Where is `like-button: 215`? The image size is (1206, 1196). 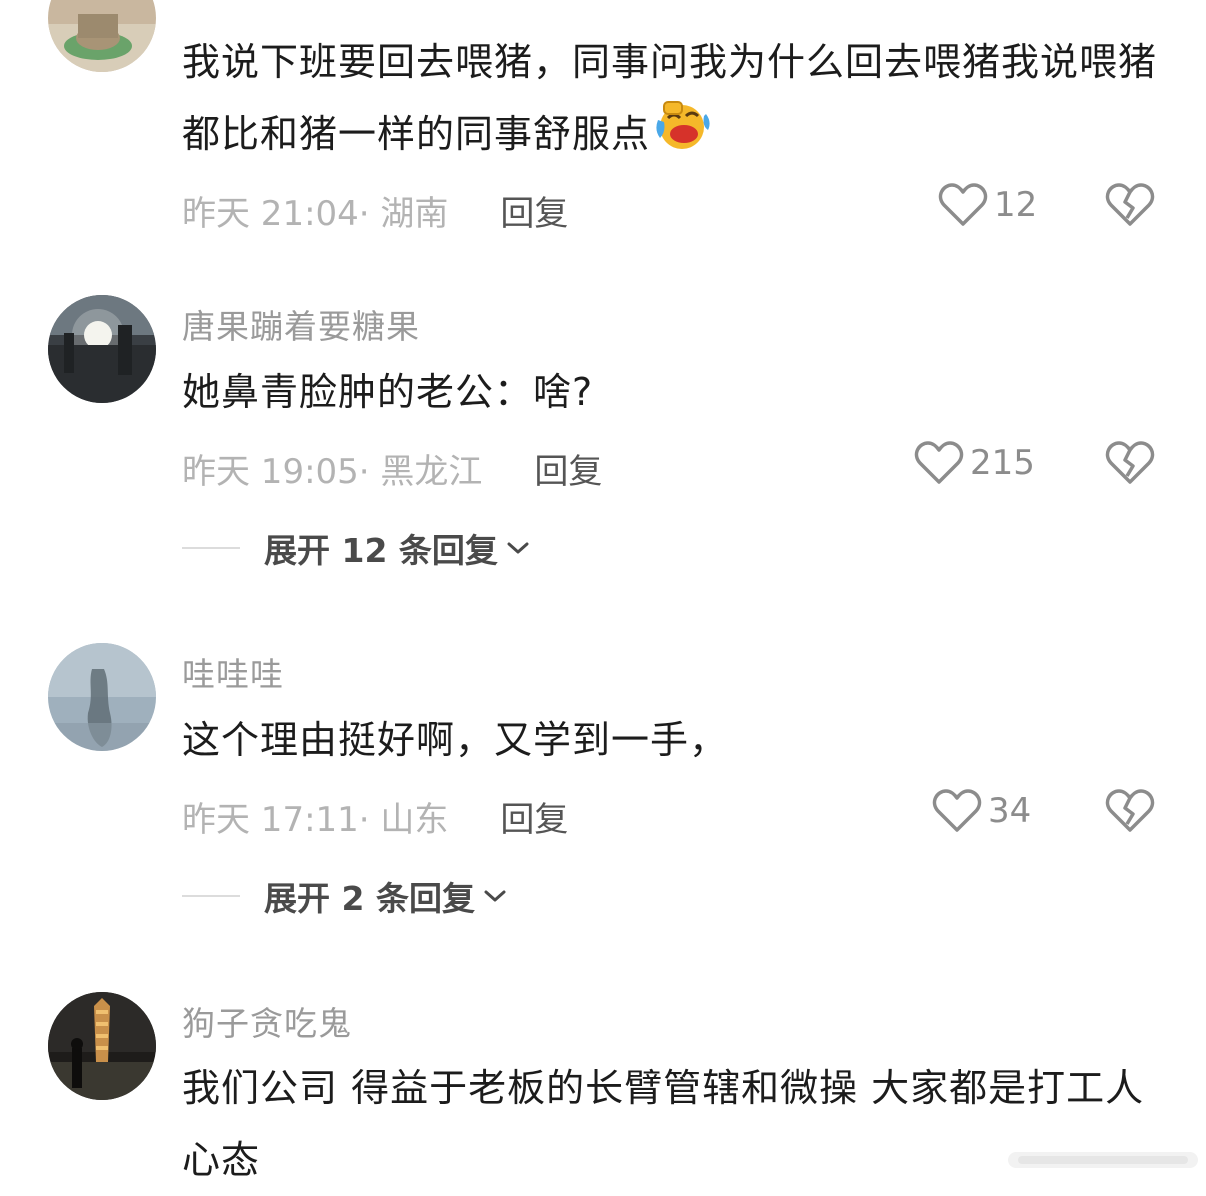 like-button: 215 is located at coordinates (974, 463).